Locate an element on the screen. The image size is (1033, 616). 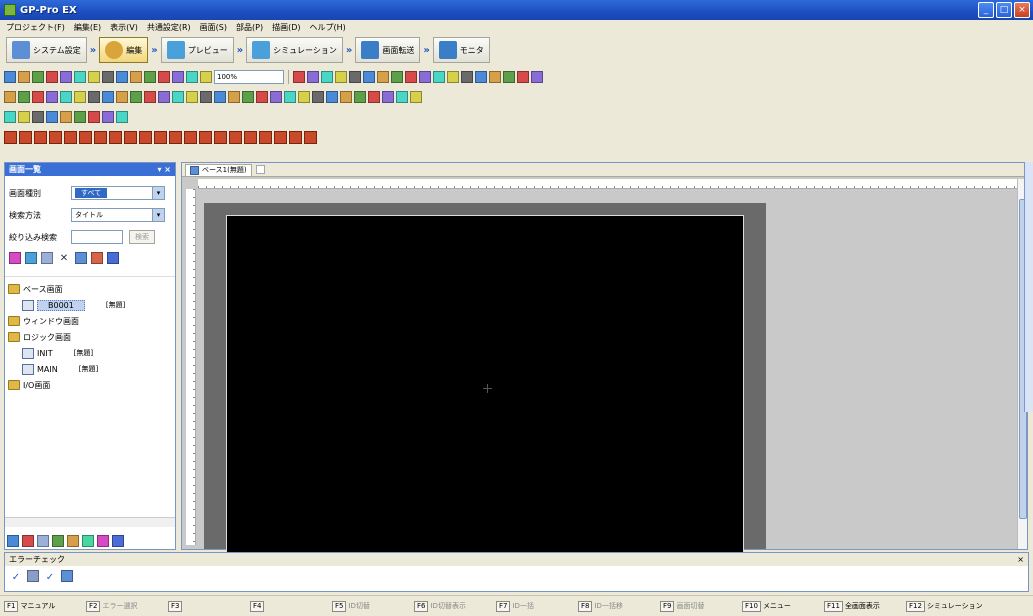
line-icon is located at coordinates (52, 97).